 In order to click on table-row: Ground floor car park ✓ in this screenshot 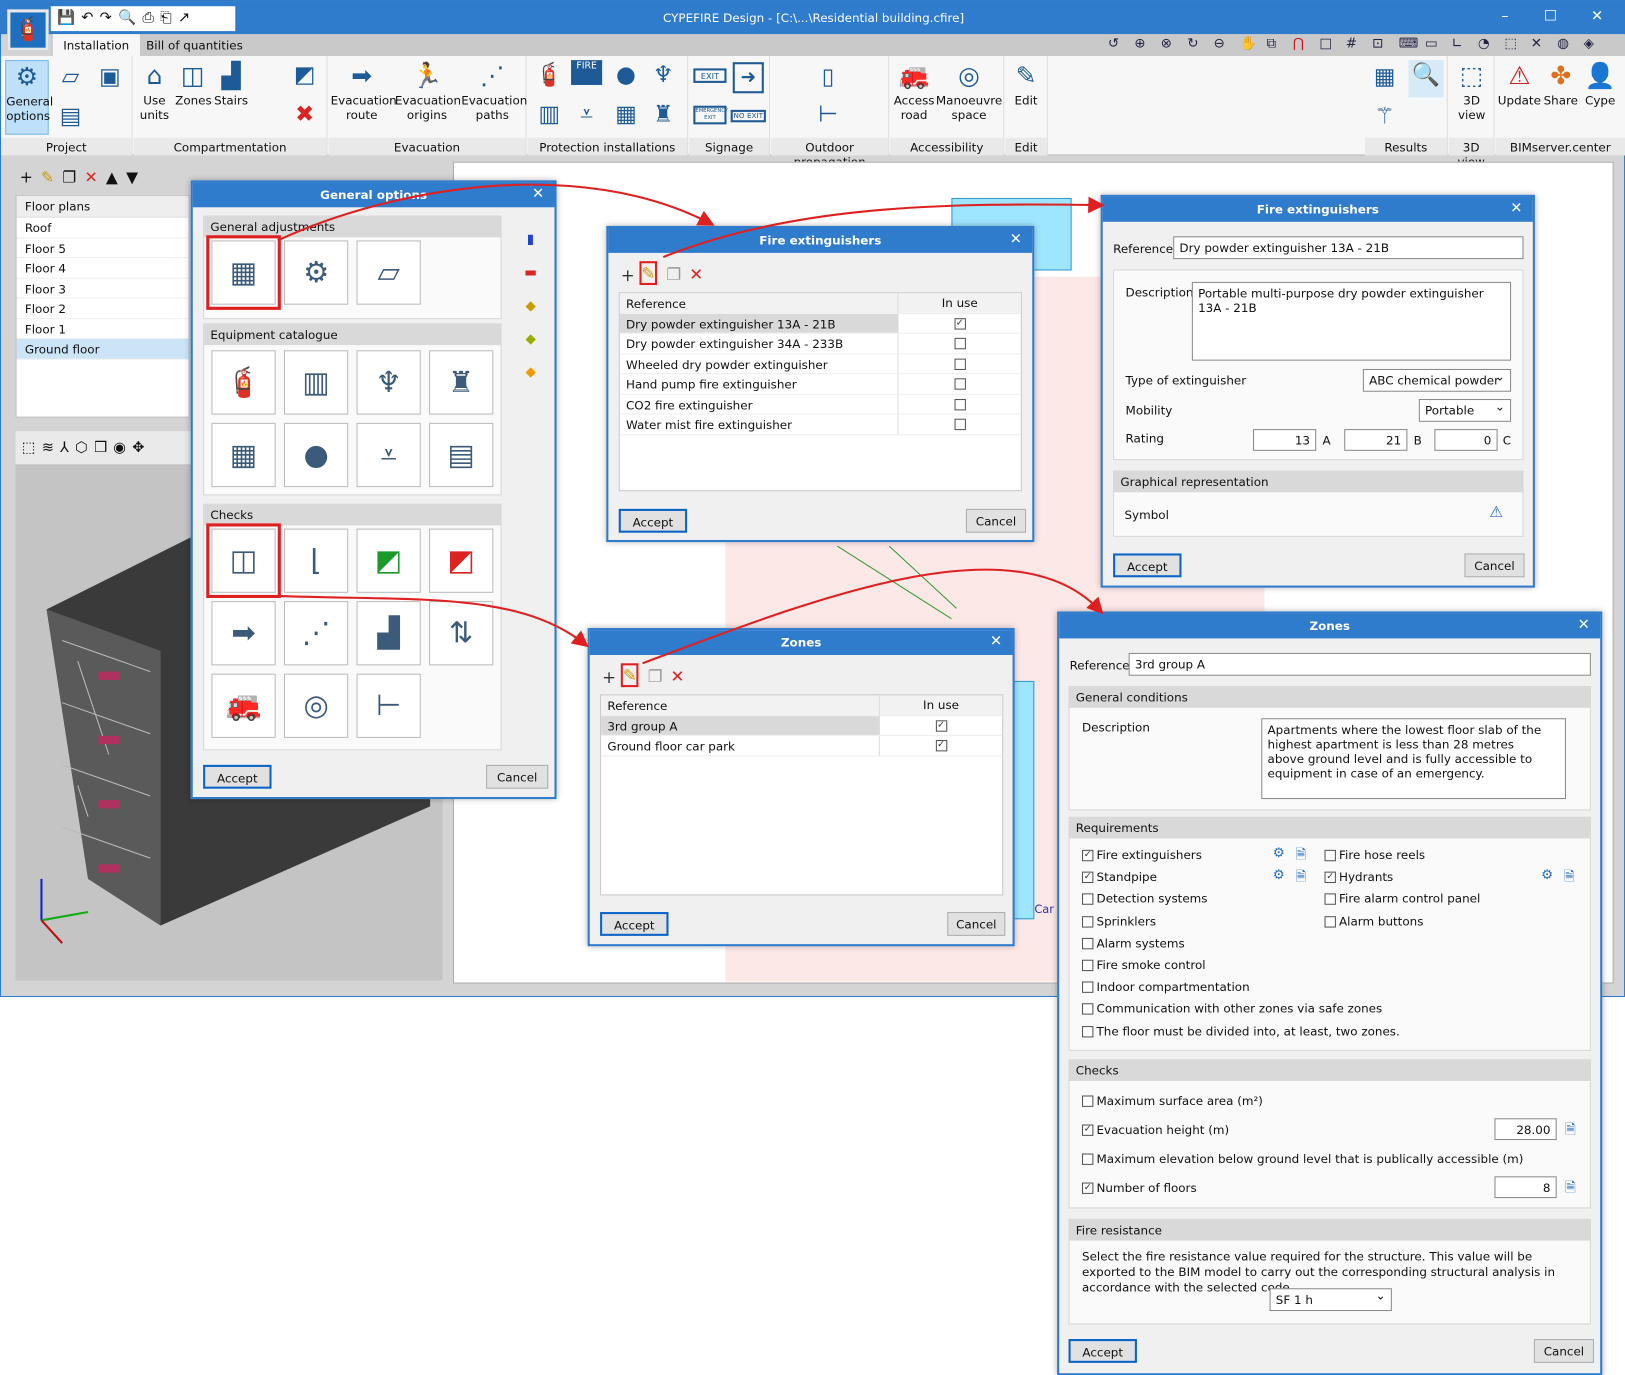, I will do `click(802, 746)`.